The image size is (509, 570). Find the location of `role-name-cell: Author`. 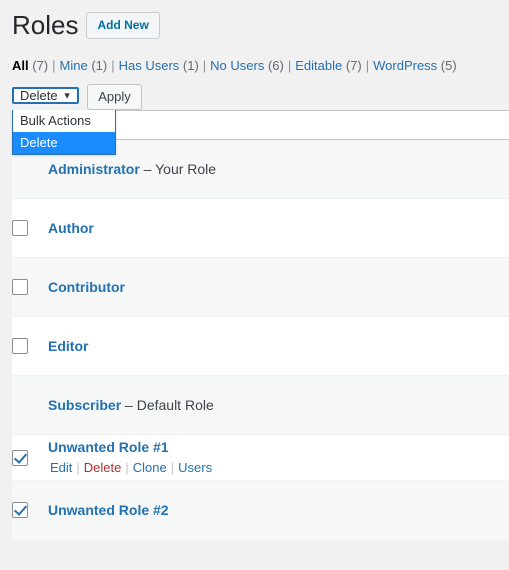

role-name-cell: Author is located at coordinates (278, 228).